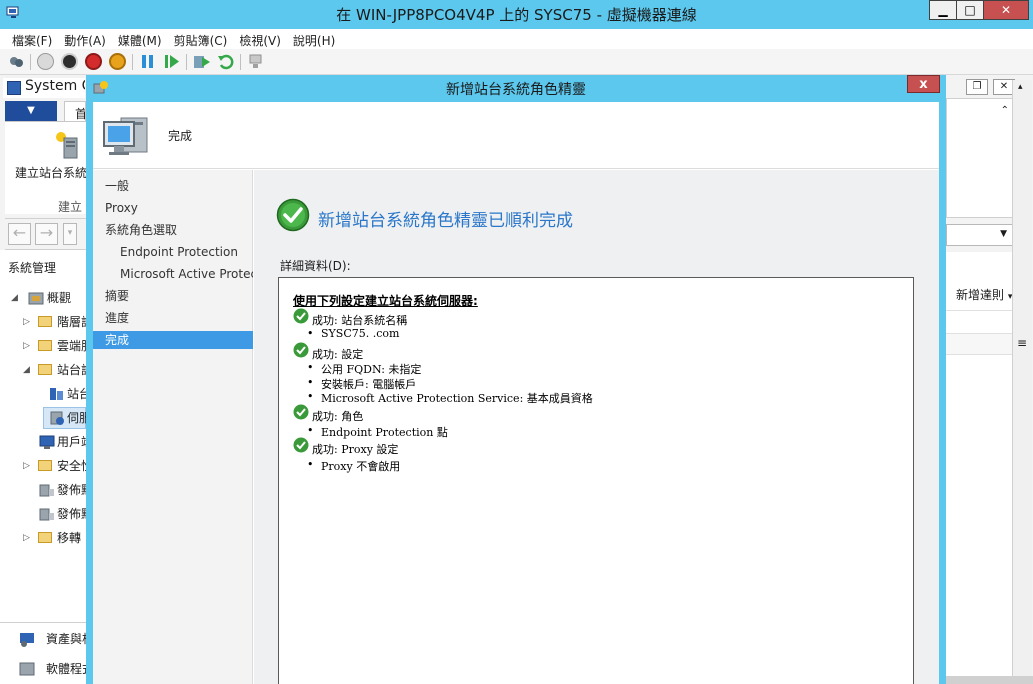  What do you see at coordinates (360, 320) in the screenshot?
I see `detail-status: 成功: 站台系統名稱` at bounding box center [360, 320].